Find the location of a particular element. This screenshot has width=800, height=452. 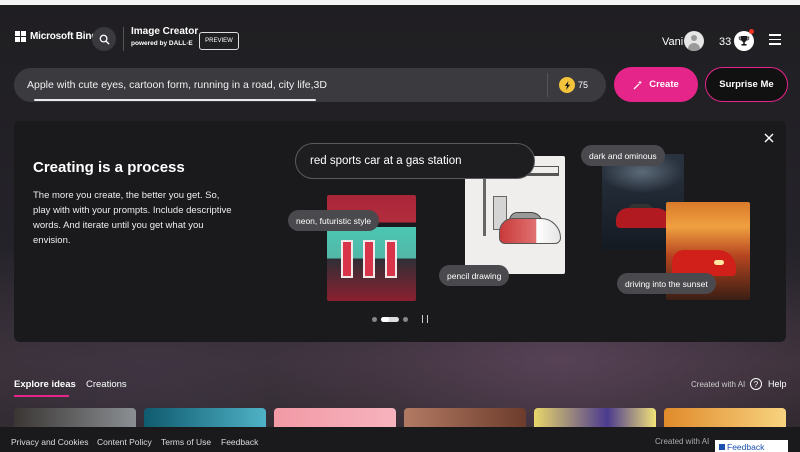

create-button-label: Create is located at coordinates (664, 84).